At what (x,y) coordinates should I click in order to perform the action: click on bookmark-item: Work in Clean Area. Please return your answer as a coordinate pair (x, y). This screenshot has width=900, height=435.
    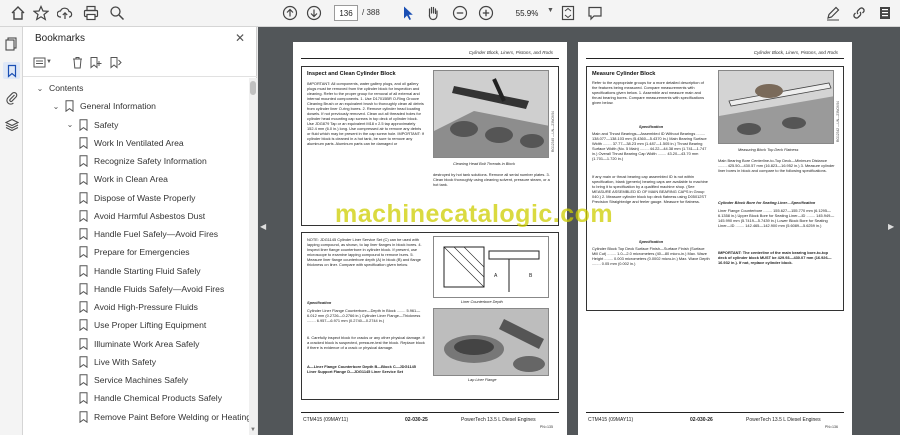
    Looking at the image, I should click on (123, 179).